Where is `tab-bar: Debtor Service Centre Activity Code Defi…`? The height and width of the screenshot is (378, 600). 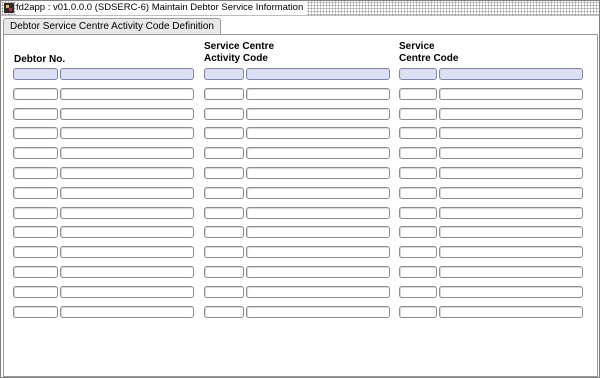 tab-bar: Debtor Service Centre Activity Code Defi… is located at coordinates (300, 25).